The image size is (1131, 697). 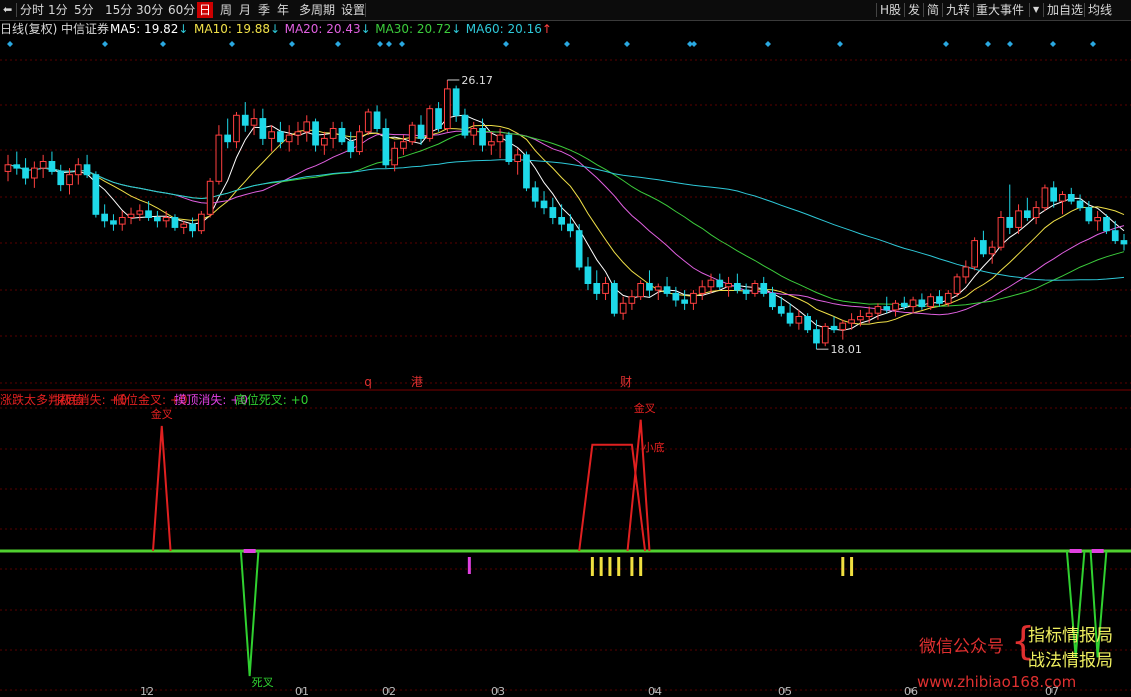 I want to click on x-tick-label: 04, so click(x=655, y=691).